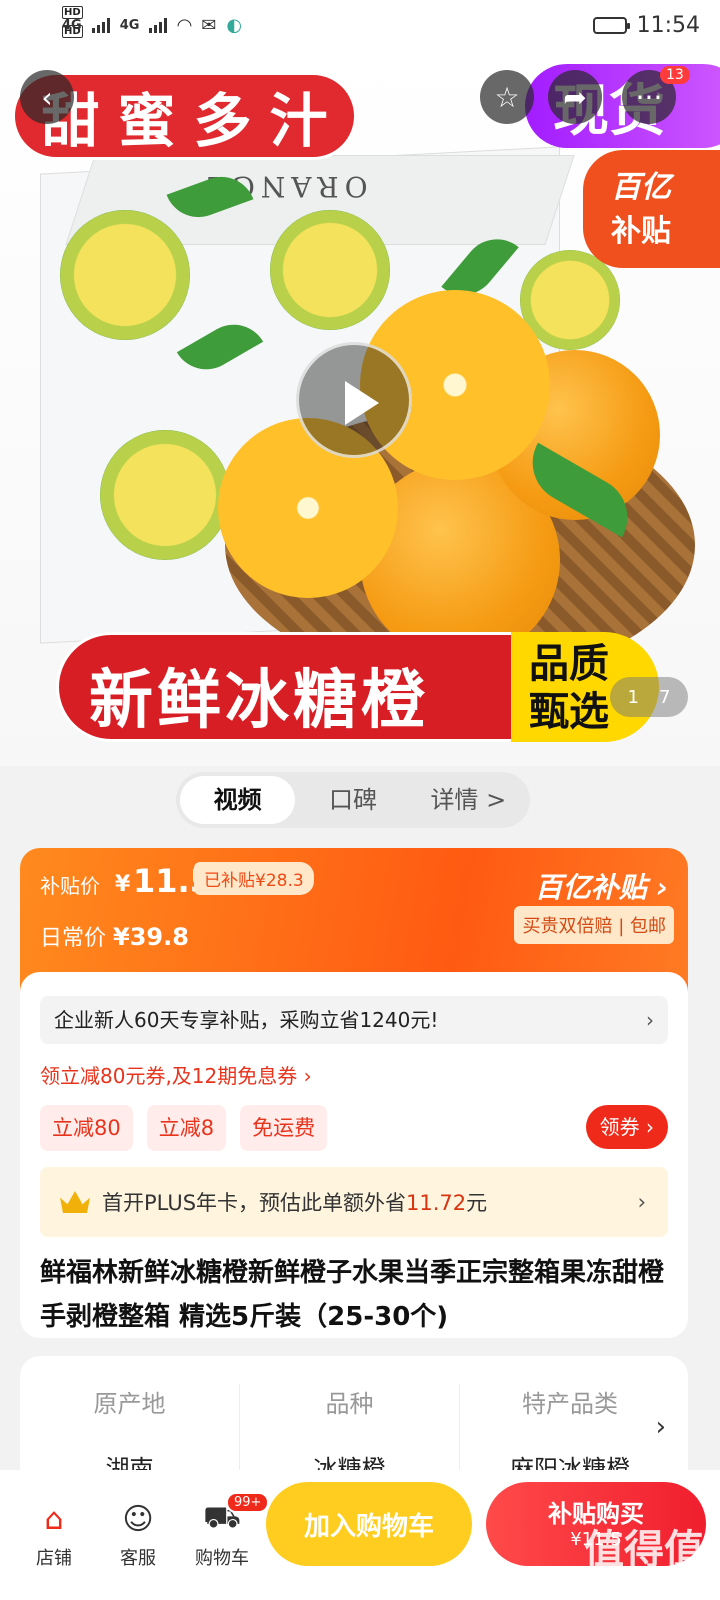 The image size is (720, 1600). I want to click on guarantee-label: 买贵双倍赔 | 包邮, so click(594, 925).